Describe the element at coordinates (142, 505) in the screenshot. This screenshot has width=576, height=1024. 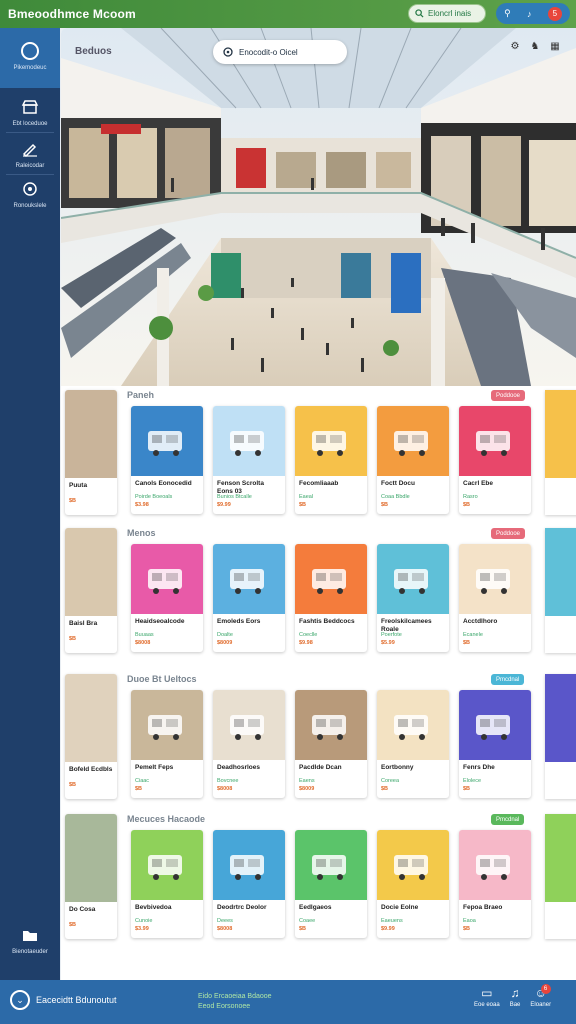
I see `product-price: $3.98` at that location.